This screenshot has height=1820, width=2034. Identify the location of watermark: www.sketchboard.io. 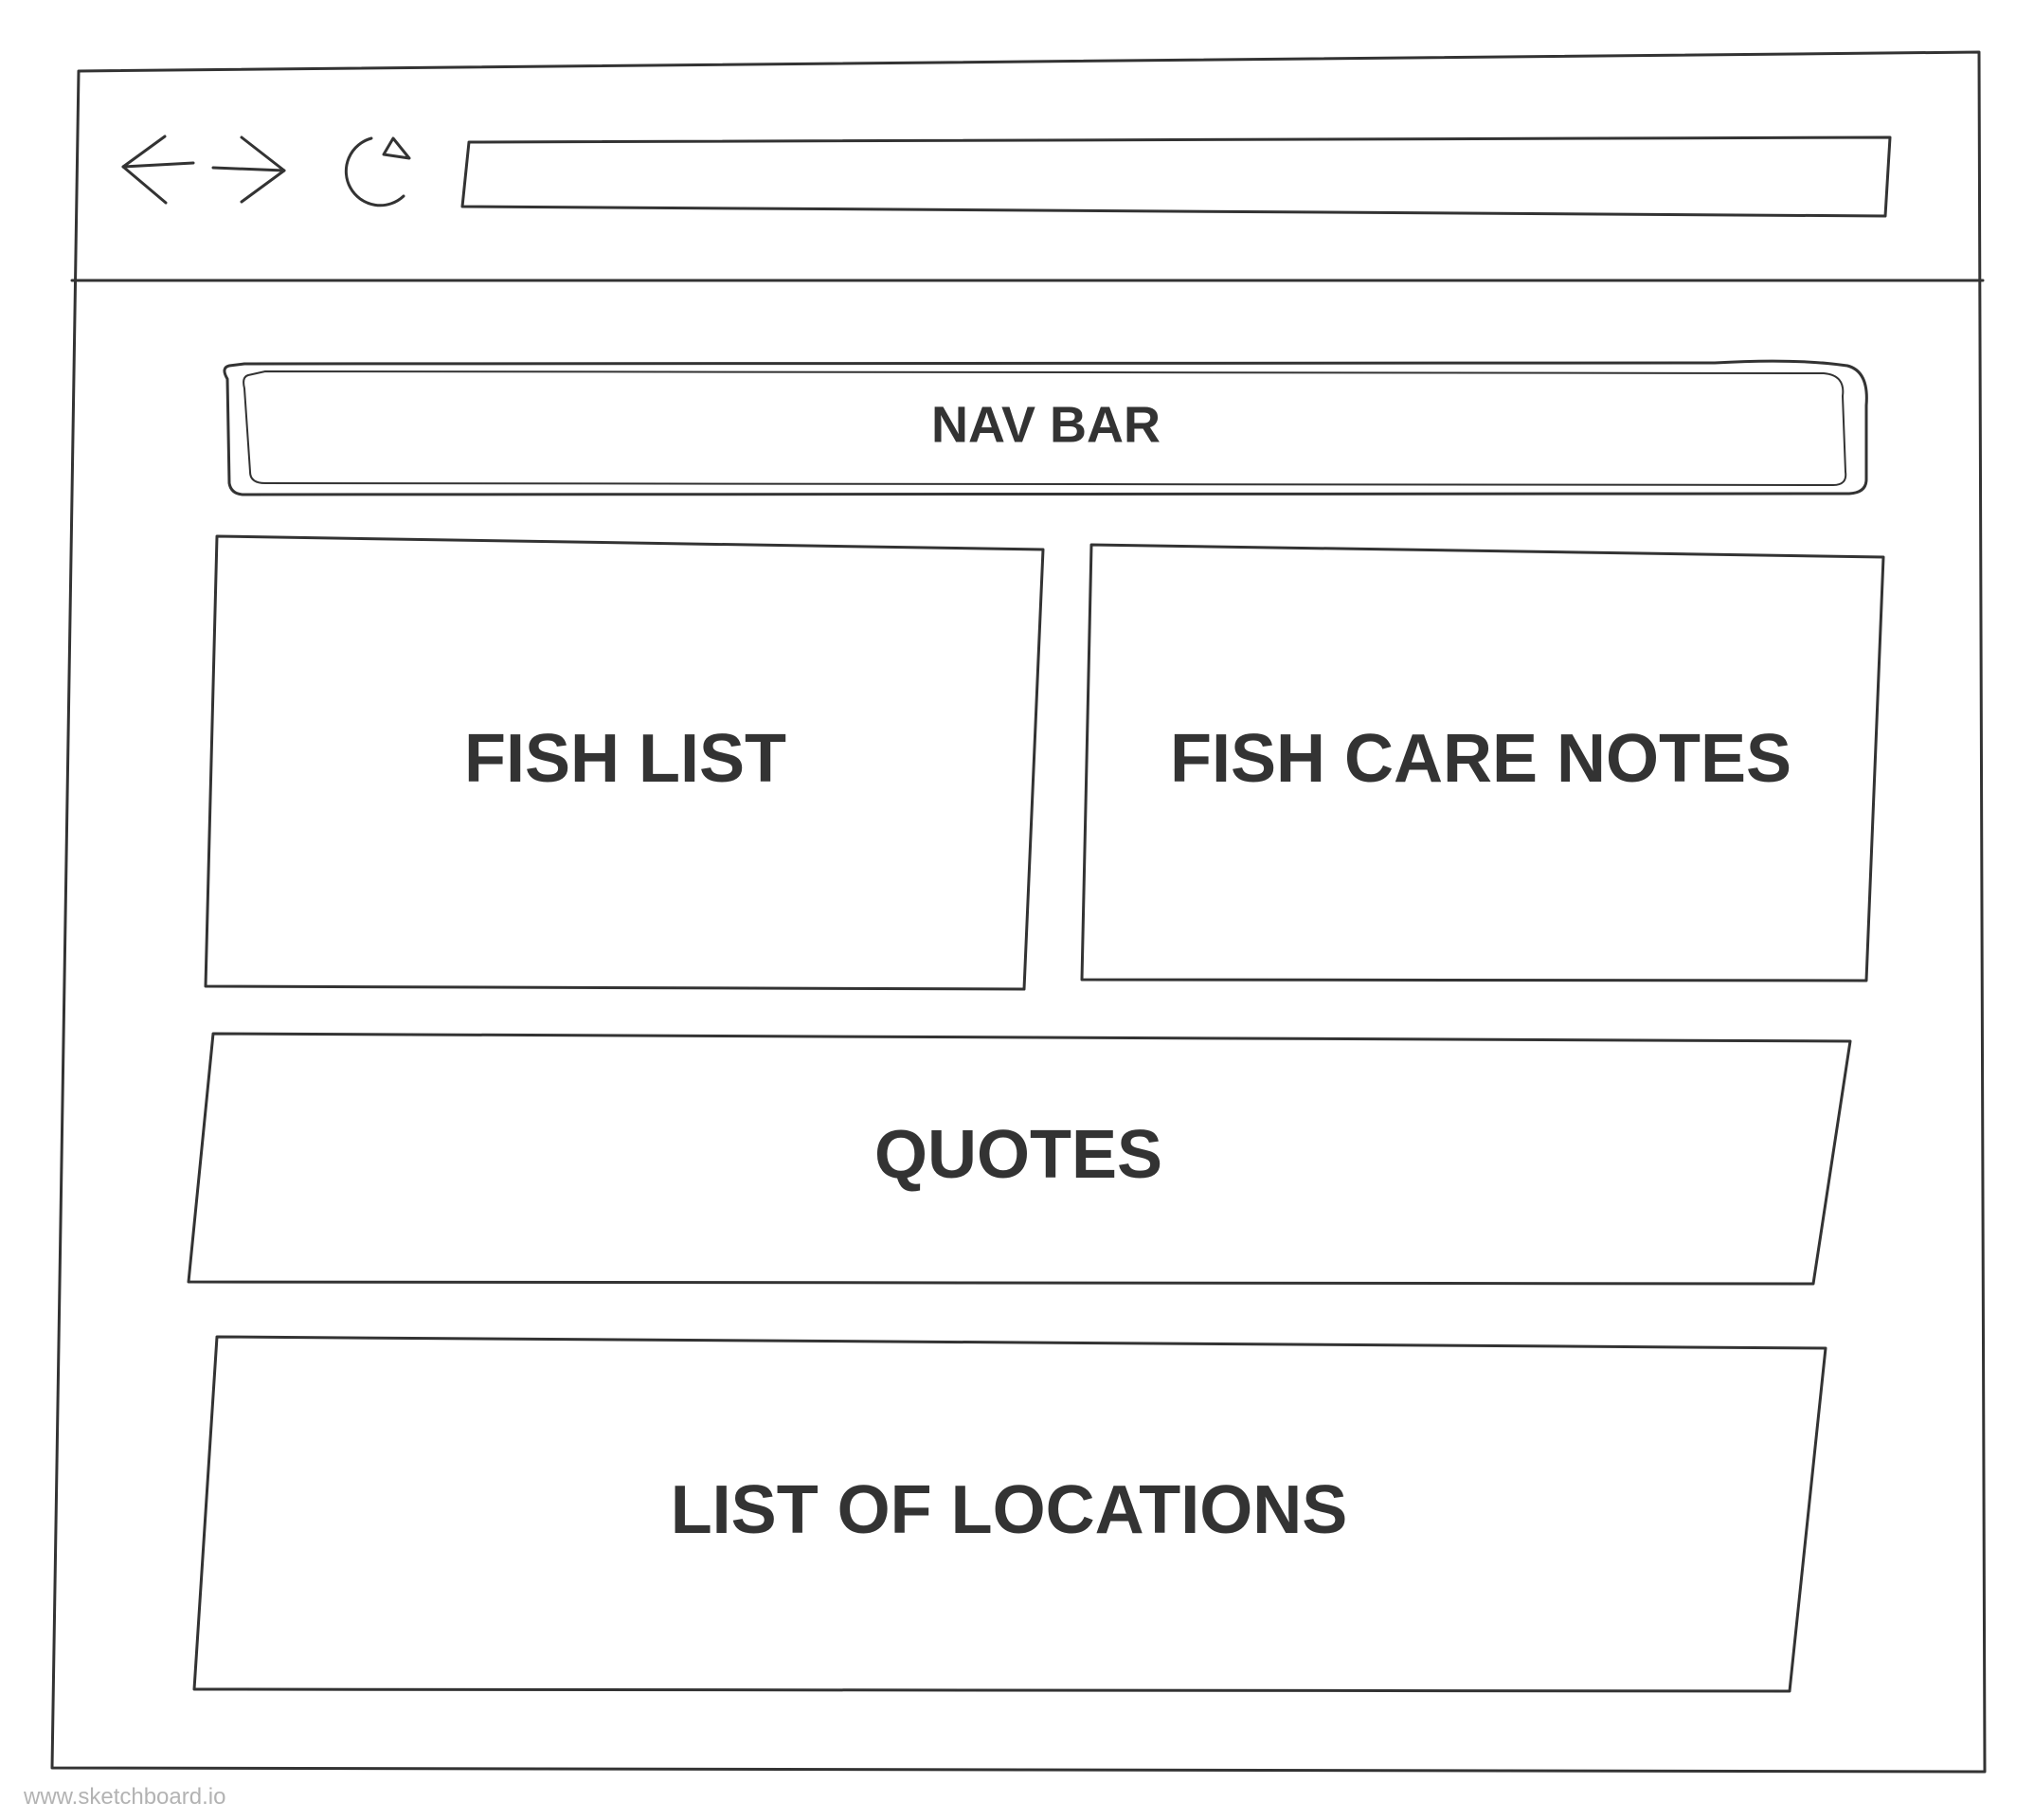
(124, 1797).